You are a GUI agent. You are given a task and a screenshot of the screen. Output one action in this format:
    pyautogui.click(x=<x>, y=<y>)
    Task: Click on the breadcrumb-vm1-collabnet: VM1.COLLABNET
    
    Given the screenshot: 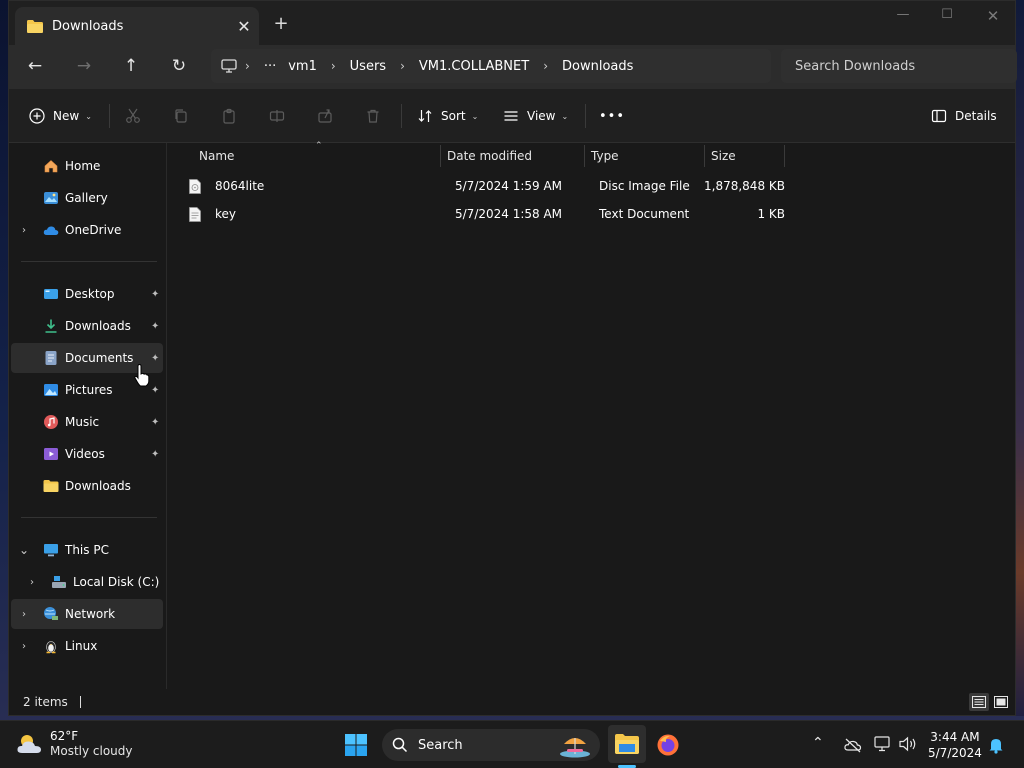 What is the action you would take?
    pyautogui.click(x=474, y=66)
    